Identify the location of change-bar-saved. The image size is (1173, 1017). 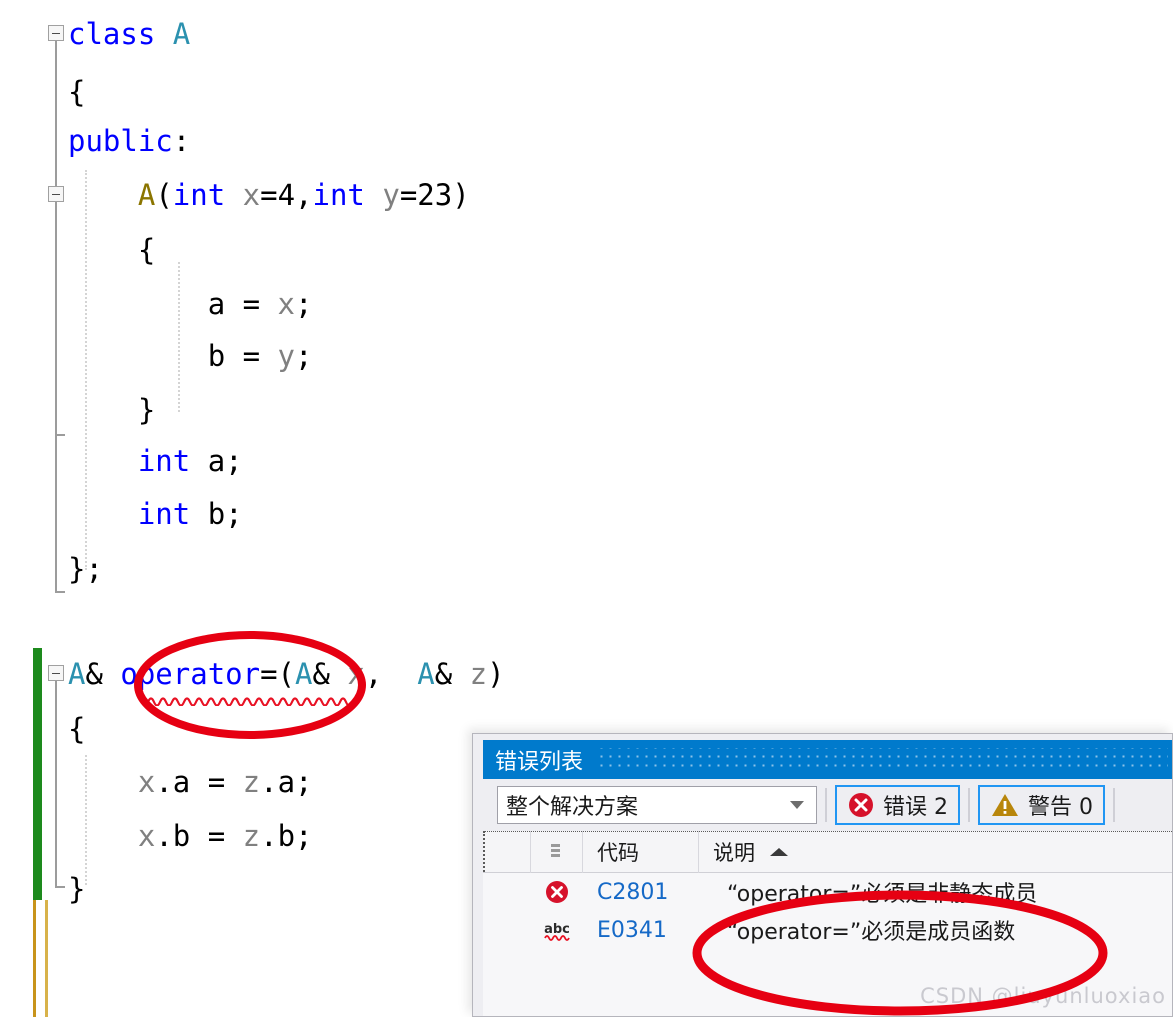
(37, 774).